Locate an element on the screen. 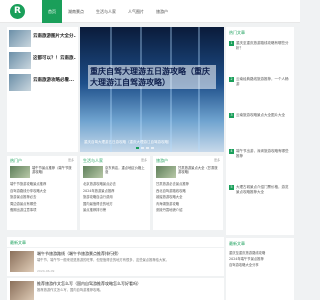 The height and width of the screenshot is (300, 320). card-heading: 旅游户 is located at coordinates (162, 161).